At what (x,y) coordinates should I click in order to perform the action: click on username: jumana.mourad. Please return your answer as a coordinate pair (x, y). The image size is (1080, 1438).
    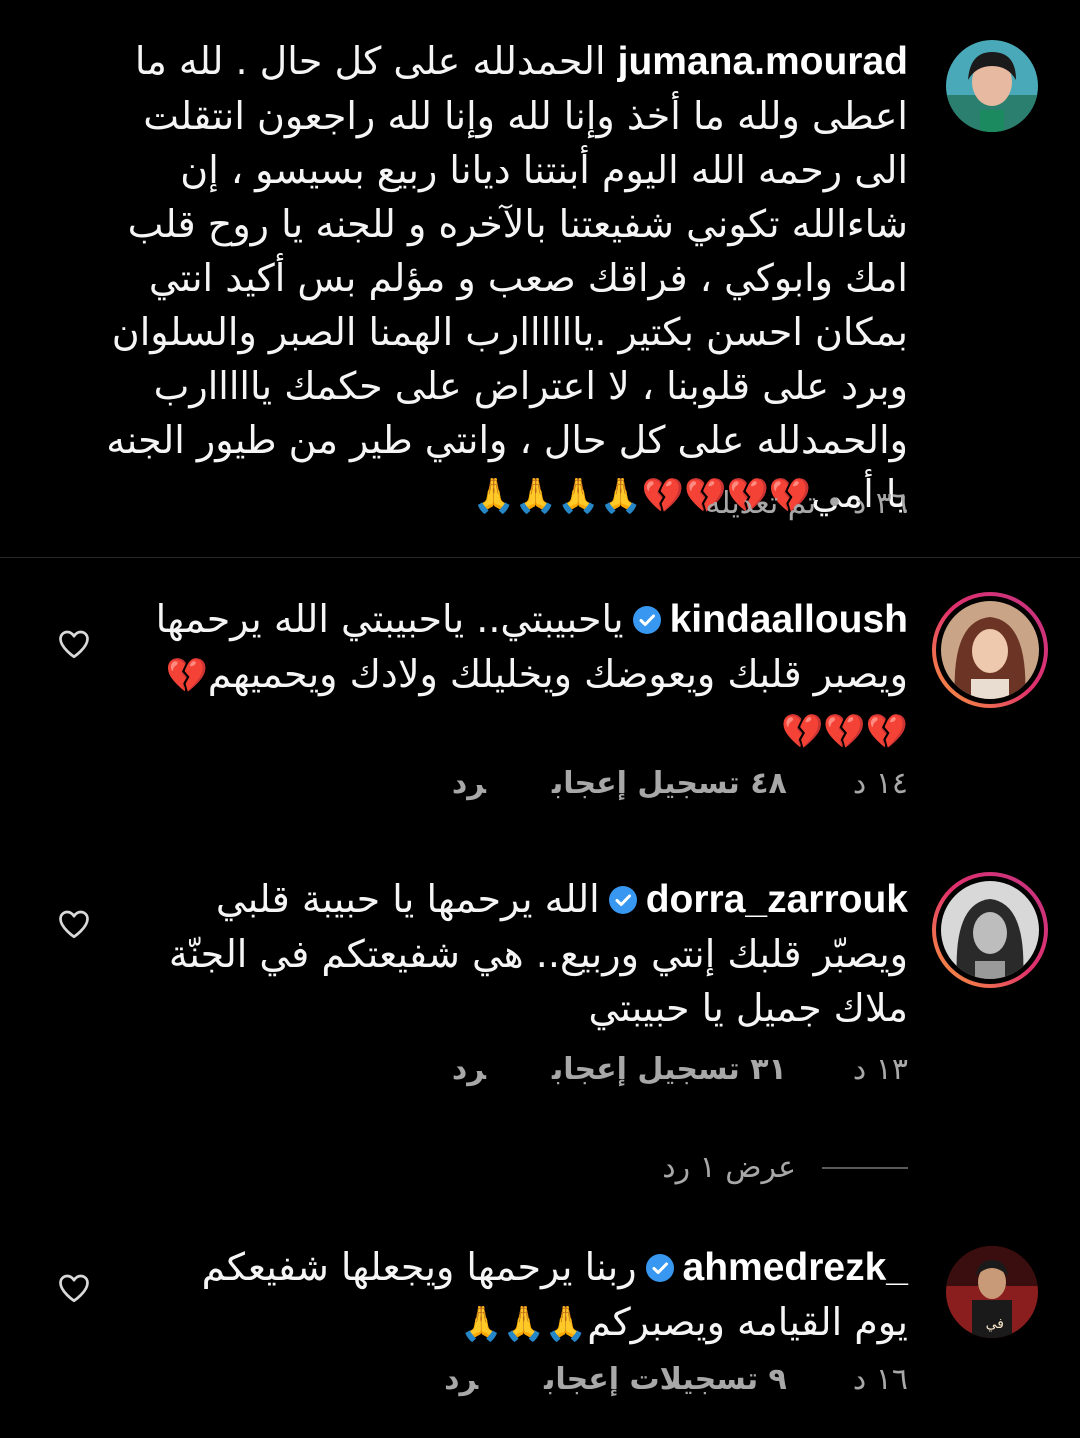
    Looking at the image, I should click on (763, 61).